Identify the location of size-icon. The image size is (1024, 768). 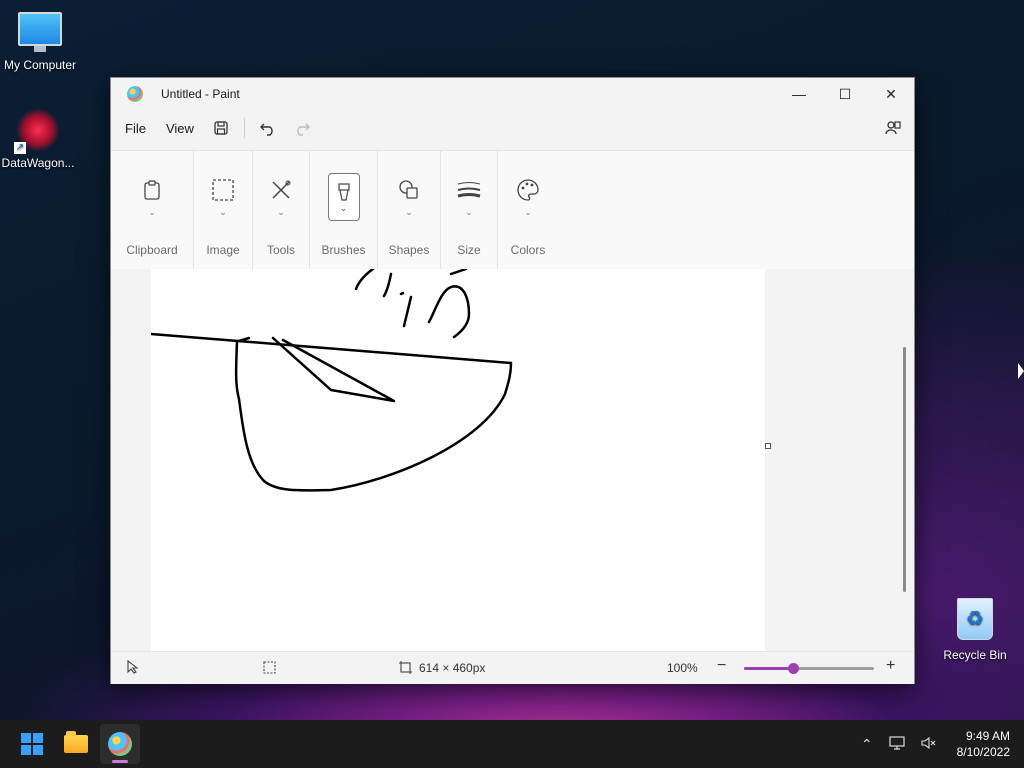
(469, 190).